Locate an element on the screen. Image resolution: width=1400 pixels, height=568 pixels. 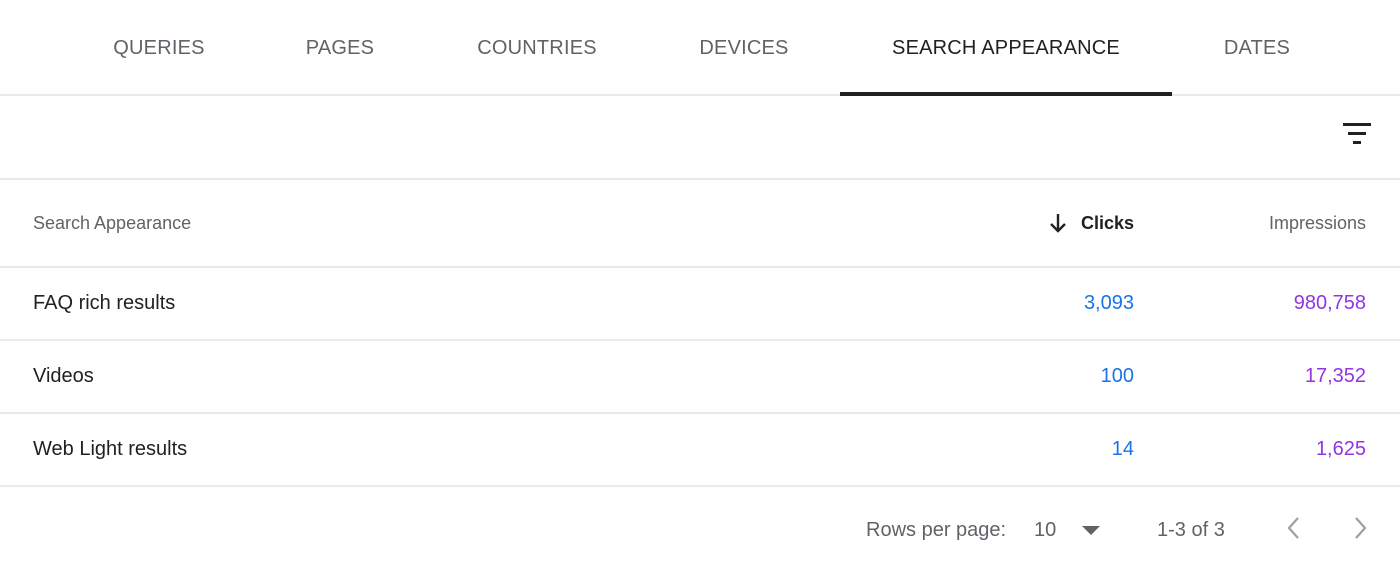
row-clicks: 100 is located at coordinates (1117, 376).